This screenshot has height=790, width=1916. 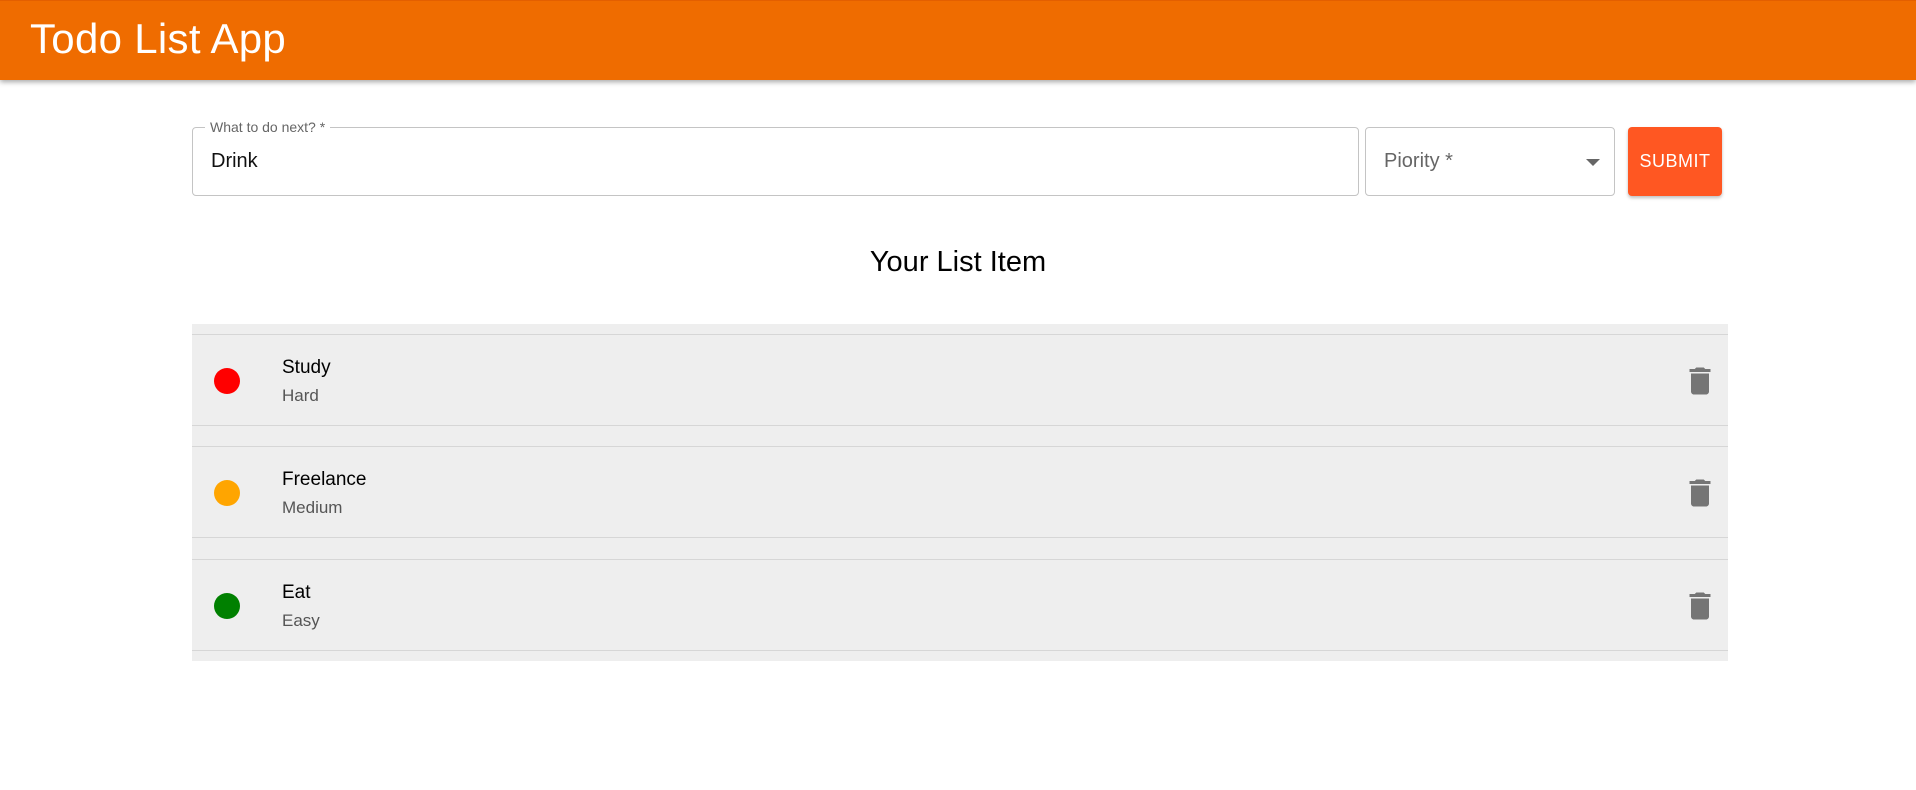 I want to click on item-difficulty: Easy, so click(x=301, y=620).